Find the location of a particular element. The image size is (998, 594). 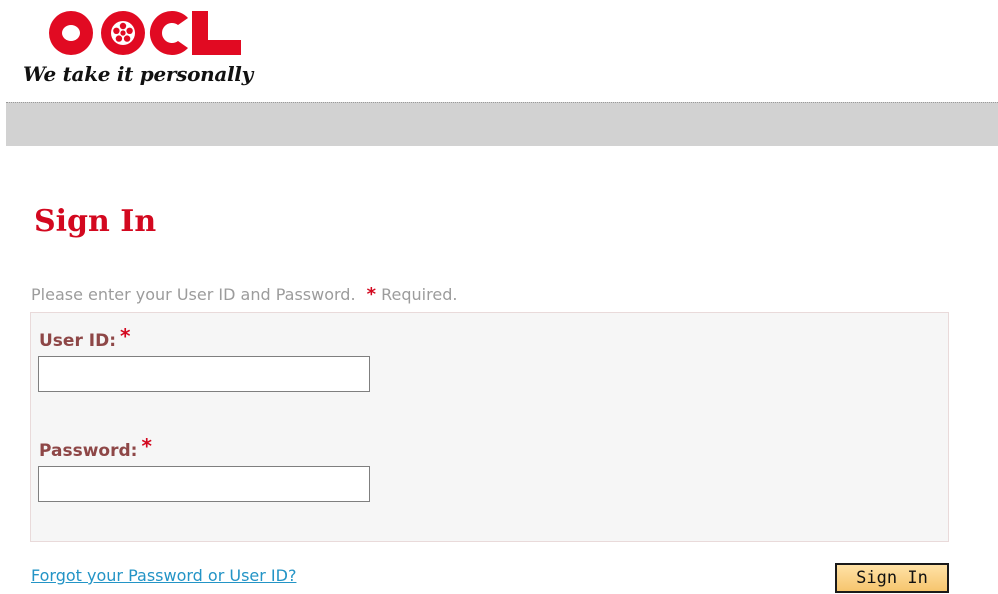

instruction-message: Please enter your User ID and Password. is located at coordinates (193, 294).